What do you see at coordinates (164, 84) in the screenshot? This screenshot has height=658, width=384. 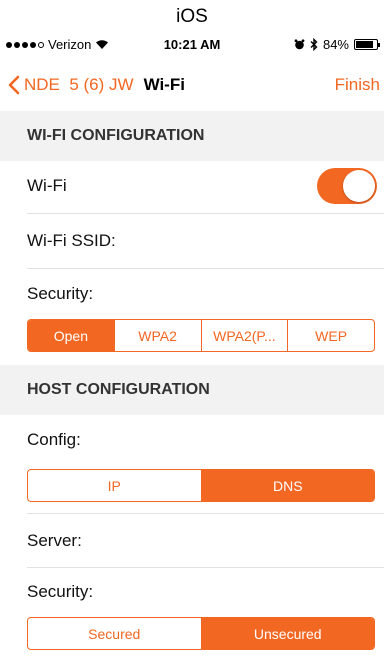 I see `page-title: Wi-Fi` at bounding box center [164, 84].